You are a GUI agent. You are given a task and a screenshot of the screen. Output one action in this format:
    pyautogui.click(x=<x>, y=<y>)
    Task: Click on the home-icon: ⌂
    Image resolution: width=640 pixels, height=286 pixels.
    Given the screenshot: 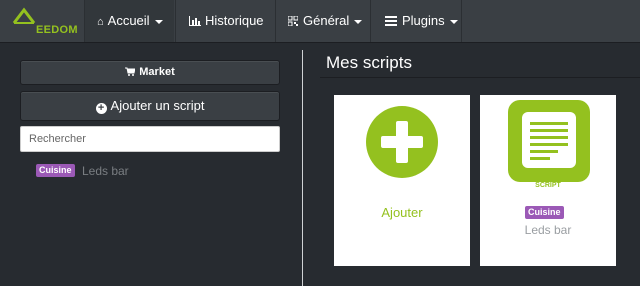 What is the action you would take?
    pyautogui.click(x=100, y=22)
    